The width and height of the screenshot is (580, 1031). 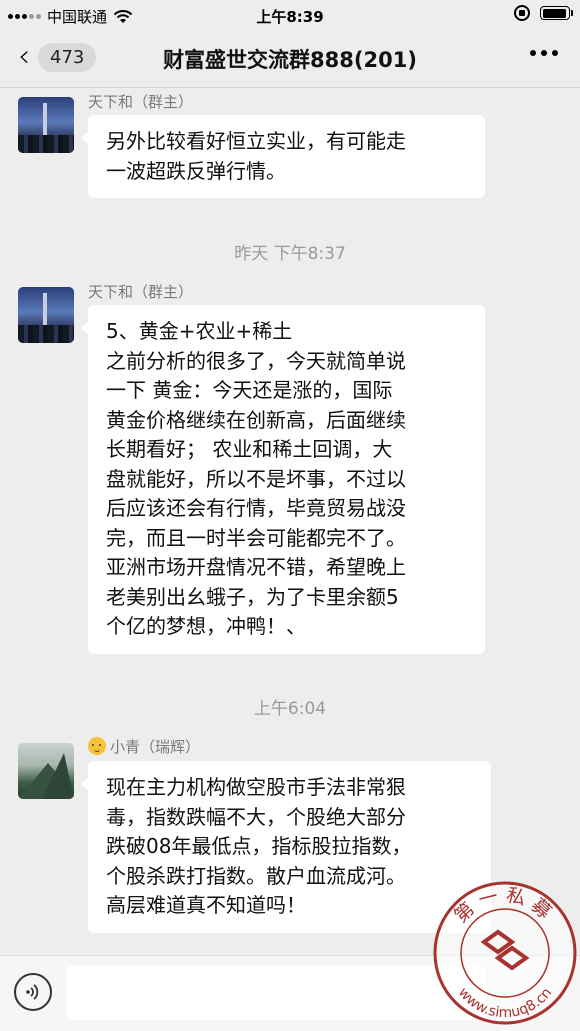 I want to click on status-time: 上午8:39, so click(x=290, y=17).